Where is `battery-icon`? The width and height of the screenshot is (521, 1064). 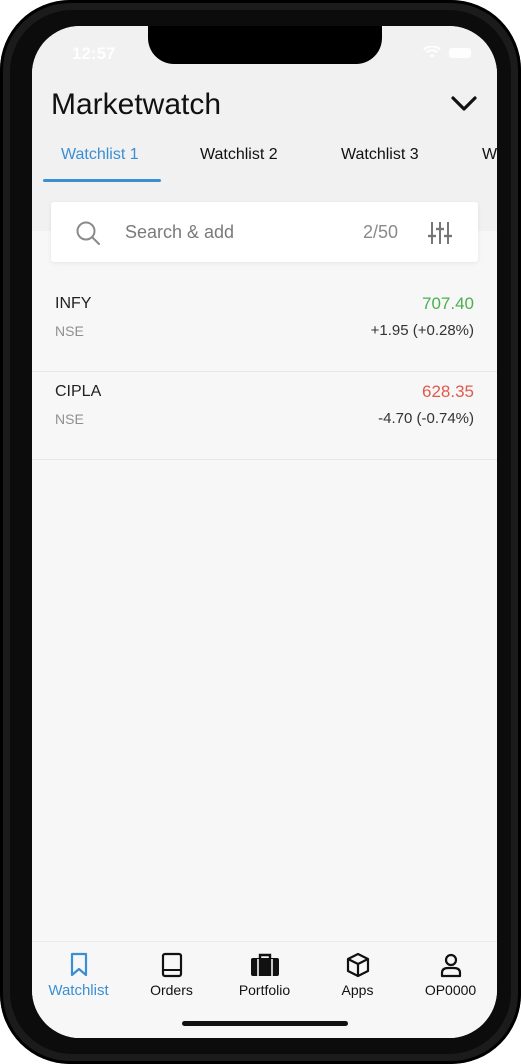 battery-icon is located at coordinates (460, 53).